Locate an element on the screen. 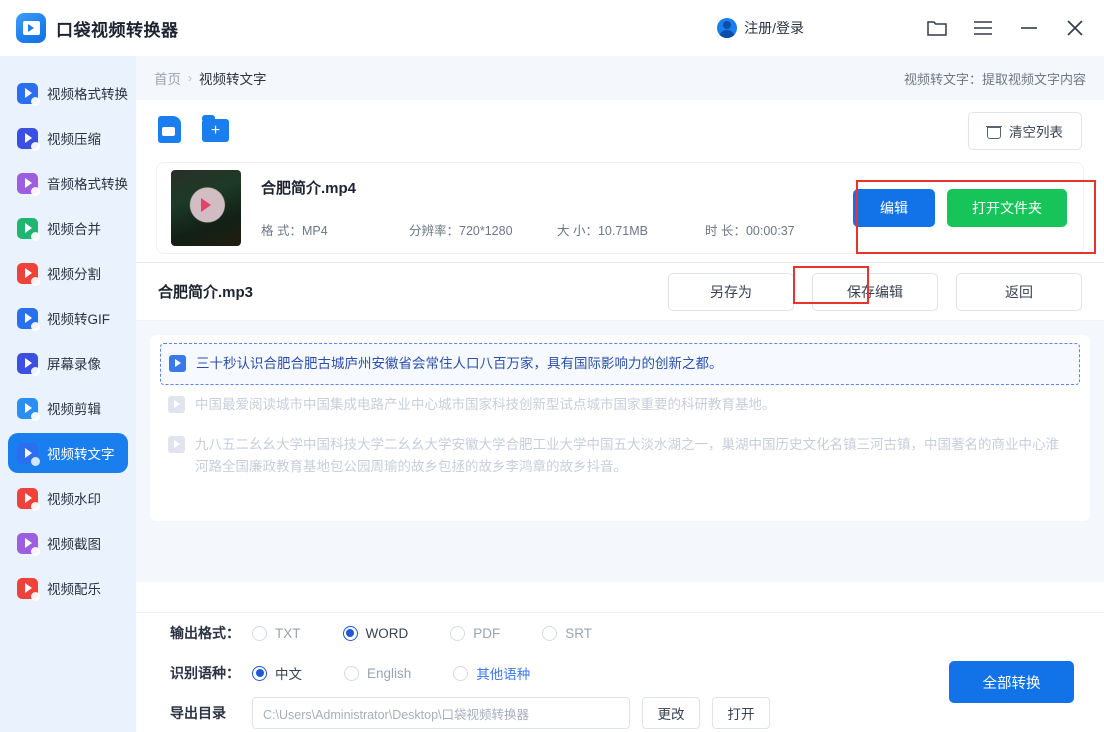 This screenshot has height=732, width=1104. radio-label: English is located at coordinates (389, 673).